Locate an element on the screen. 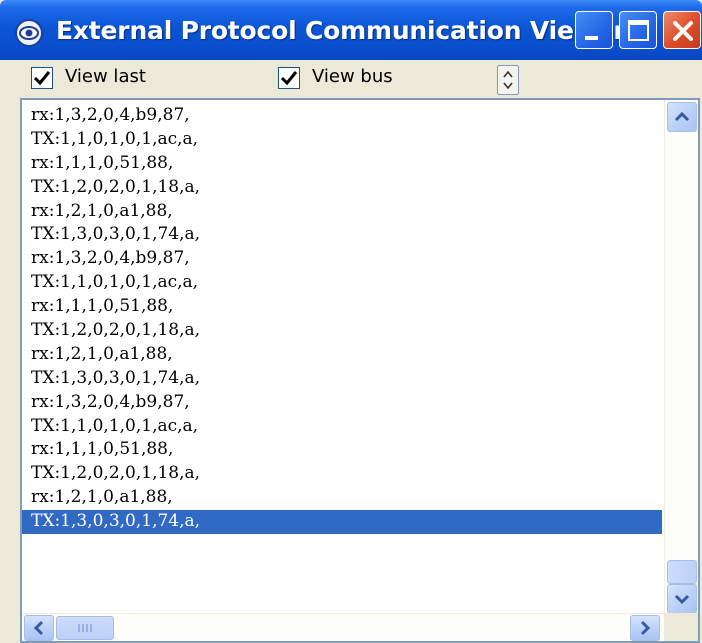 This screenshot has height=643, width=702. chevron-down-icon is located at coordinates (682, 599).